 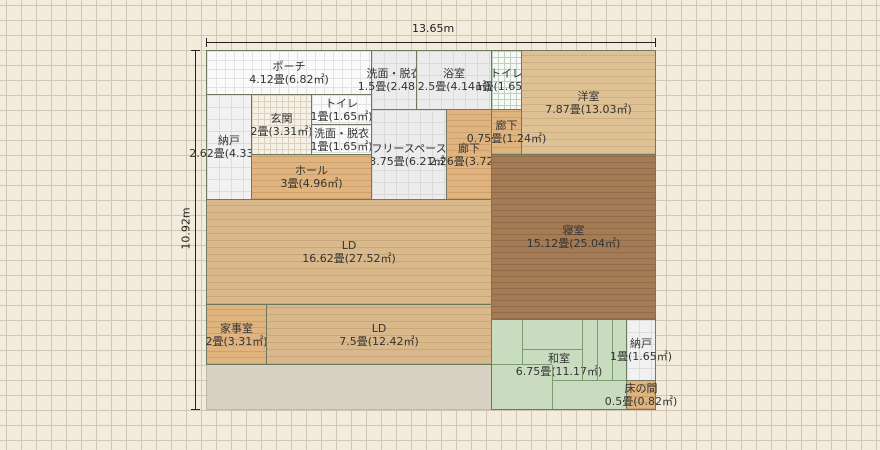 What do you see at coordinates (559, 371) in the screenshot?
I see `room-japanese-area: 6.75畳(11.17㎡)` at bounding box center [559, 371].